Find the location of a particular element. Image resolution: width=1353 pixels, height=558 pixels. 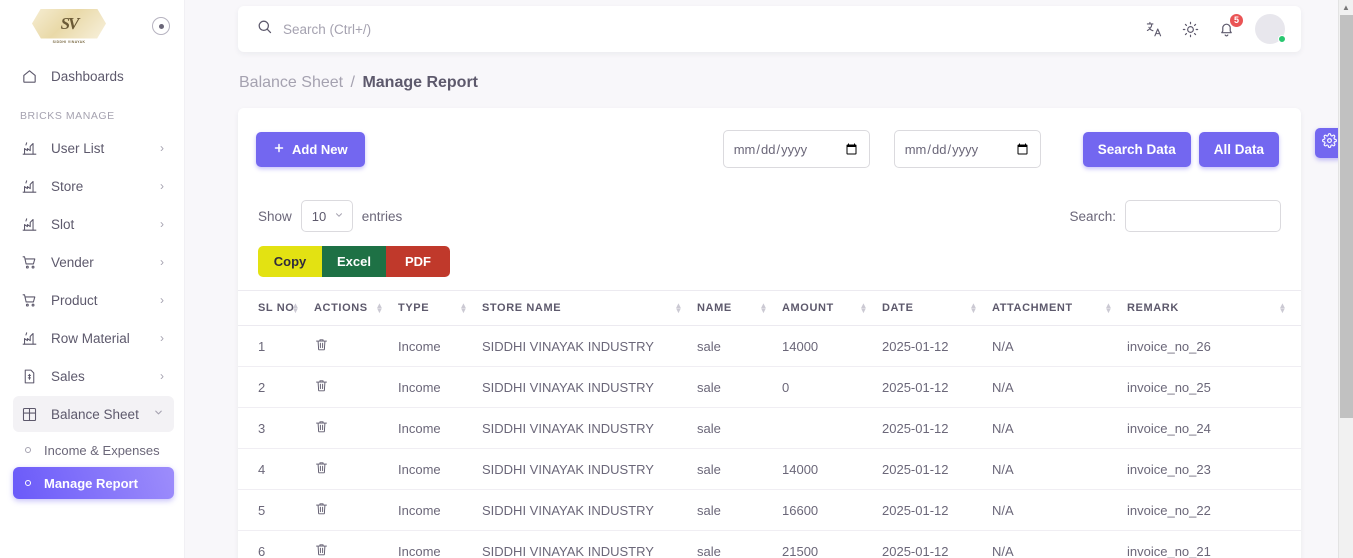

table-header-row: SL NO ▲ ▼ ACTIONS ▲ ▼ TYPE ▲ ▼ STORE NAME is located at coordinates (769, 308).